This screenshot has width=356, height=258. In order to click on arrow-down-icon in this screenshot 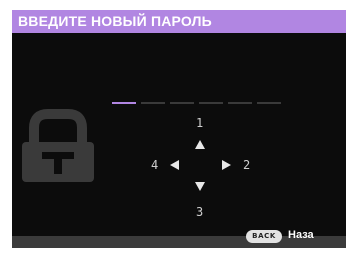, I will do `click(200, 186)`.